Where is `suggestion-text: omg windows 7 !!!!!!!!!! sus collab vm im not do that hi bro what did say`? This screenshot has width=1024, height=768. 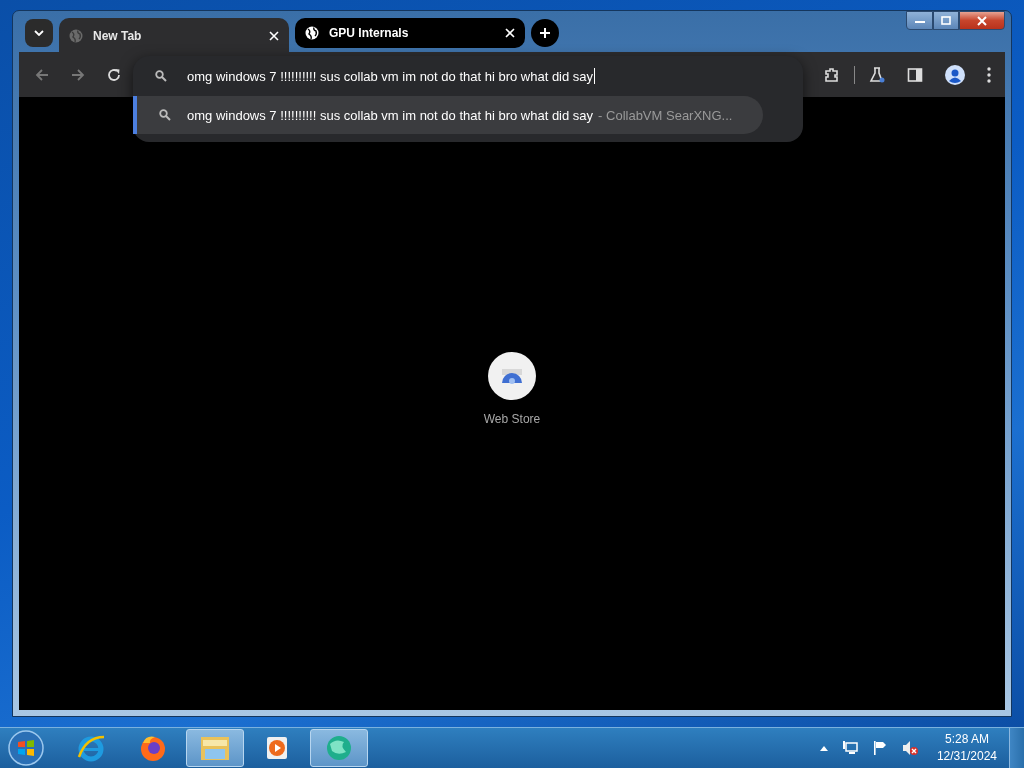
suggestion-text: omg windows 7 !!!!!!!!!! sus collab vm im not do that hi bro what did say is located at coordinates (390, 115).